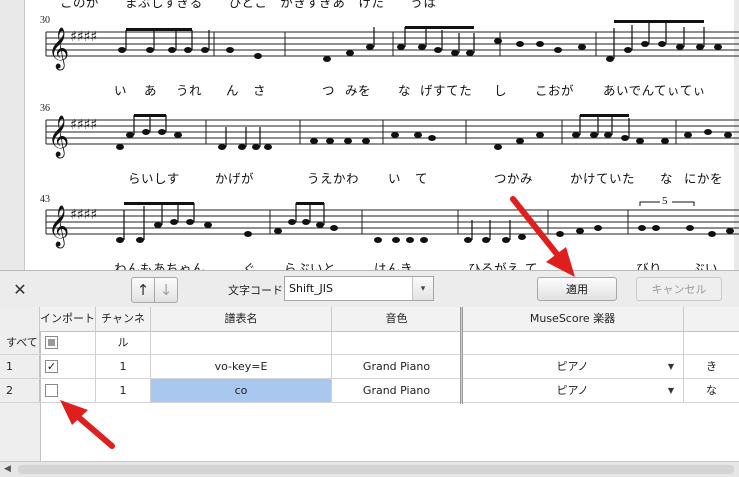 The height and width of the screenshot is (477, 739). What do you see at coordinates (329, 90) in the screenshot?
I see `lyric: つ` at bounding box center [329, 90].